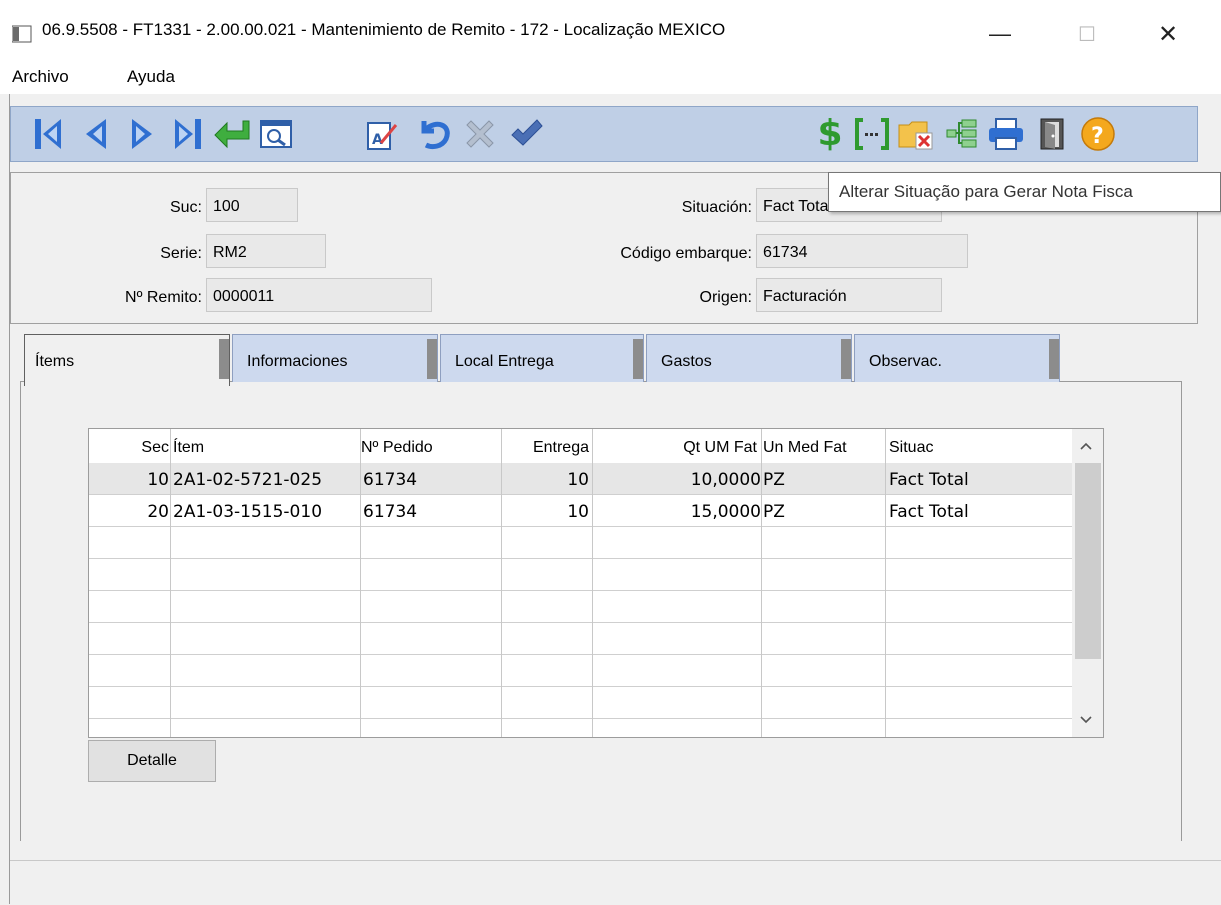  I want to click on tree-icon, so click(961, 133).